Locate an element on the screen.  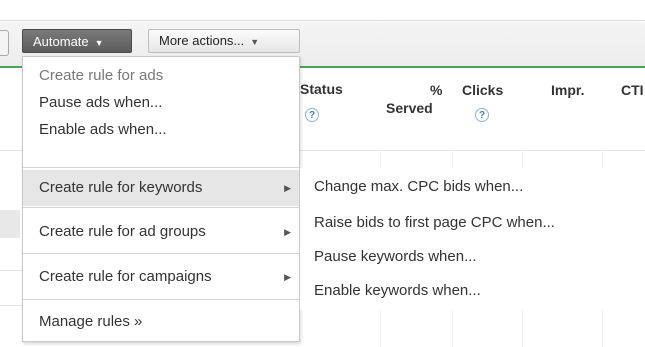
menu-item-create-rule-for-ad-groups: Create rule for ad groups ▶ is located at coordinates (161, 232).